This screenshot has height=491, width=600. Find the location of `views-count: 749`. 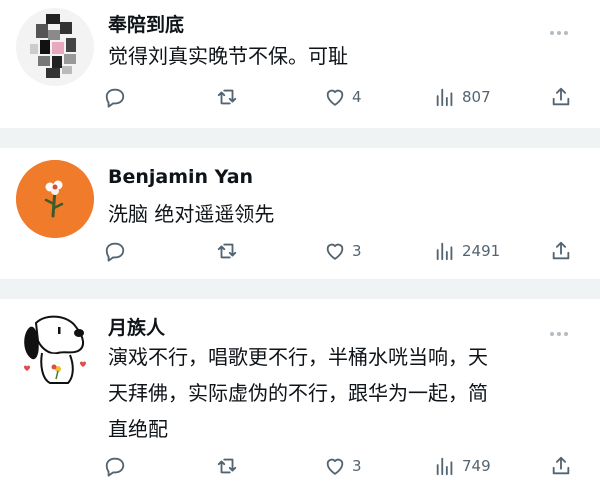

views-count: 749 is located at coordinates (476, 466).